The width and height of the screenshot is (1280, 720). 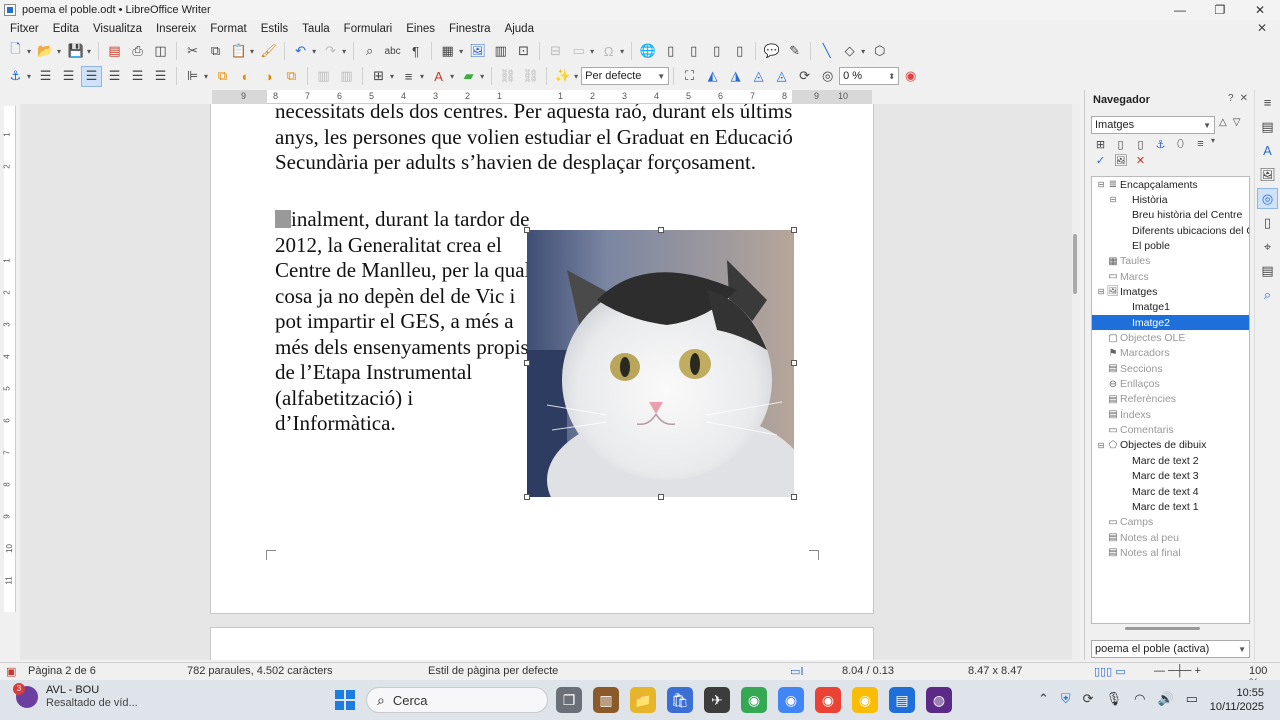 I want to click on next-page, so click(x=542, y=643).